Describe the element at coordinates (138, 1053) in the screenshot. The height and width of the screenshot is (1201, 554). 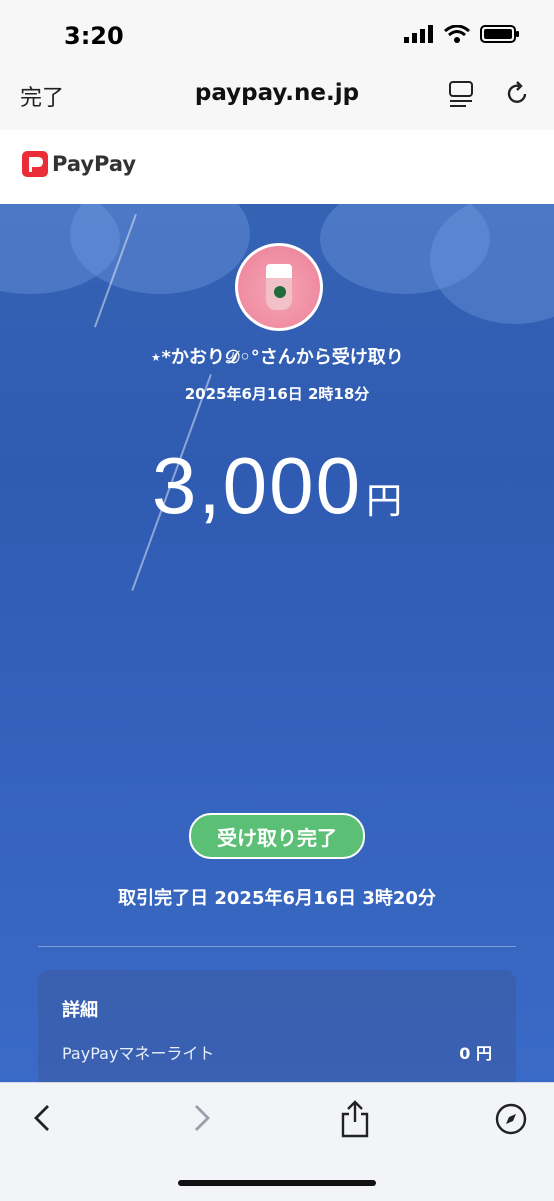
I see `detail-row-label: PayPayマネーライト` at that location.